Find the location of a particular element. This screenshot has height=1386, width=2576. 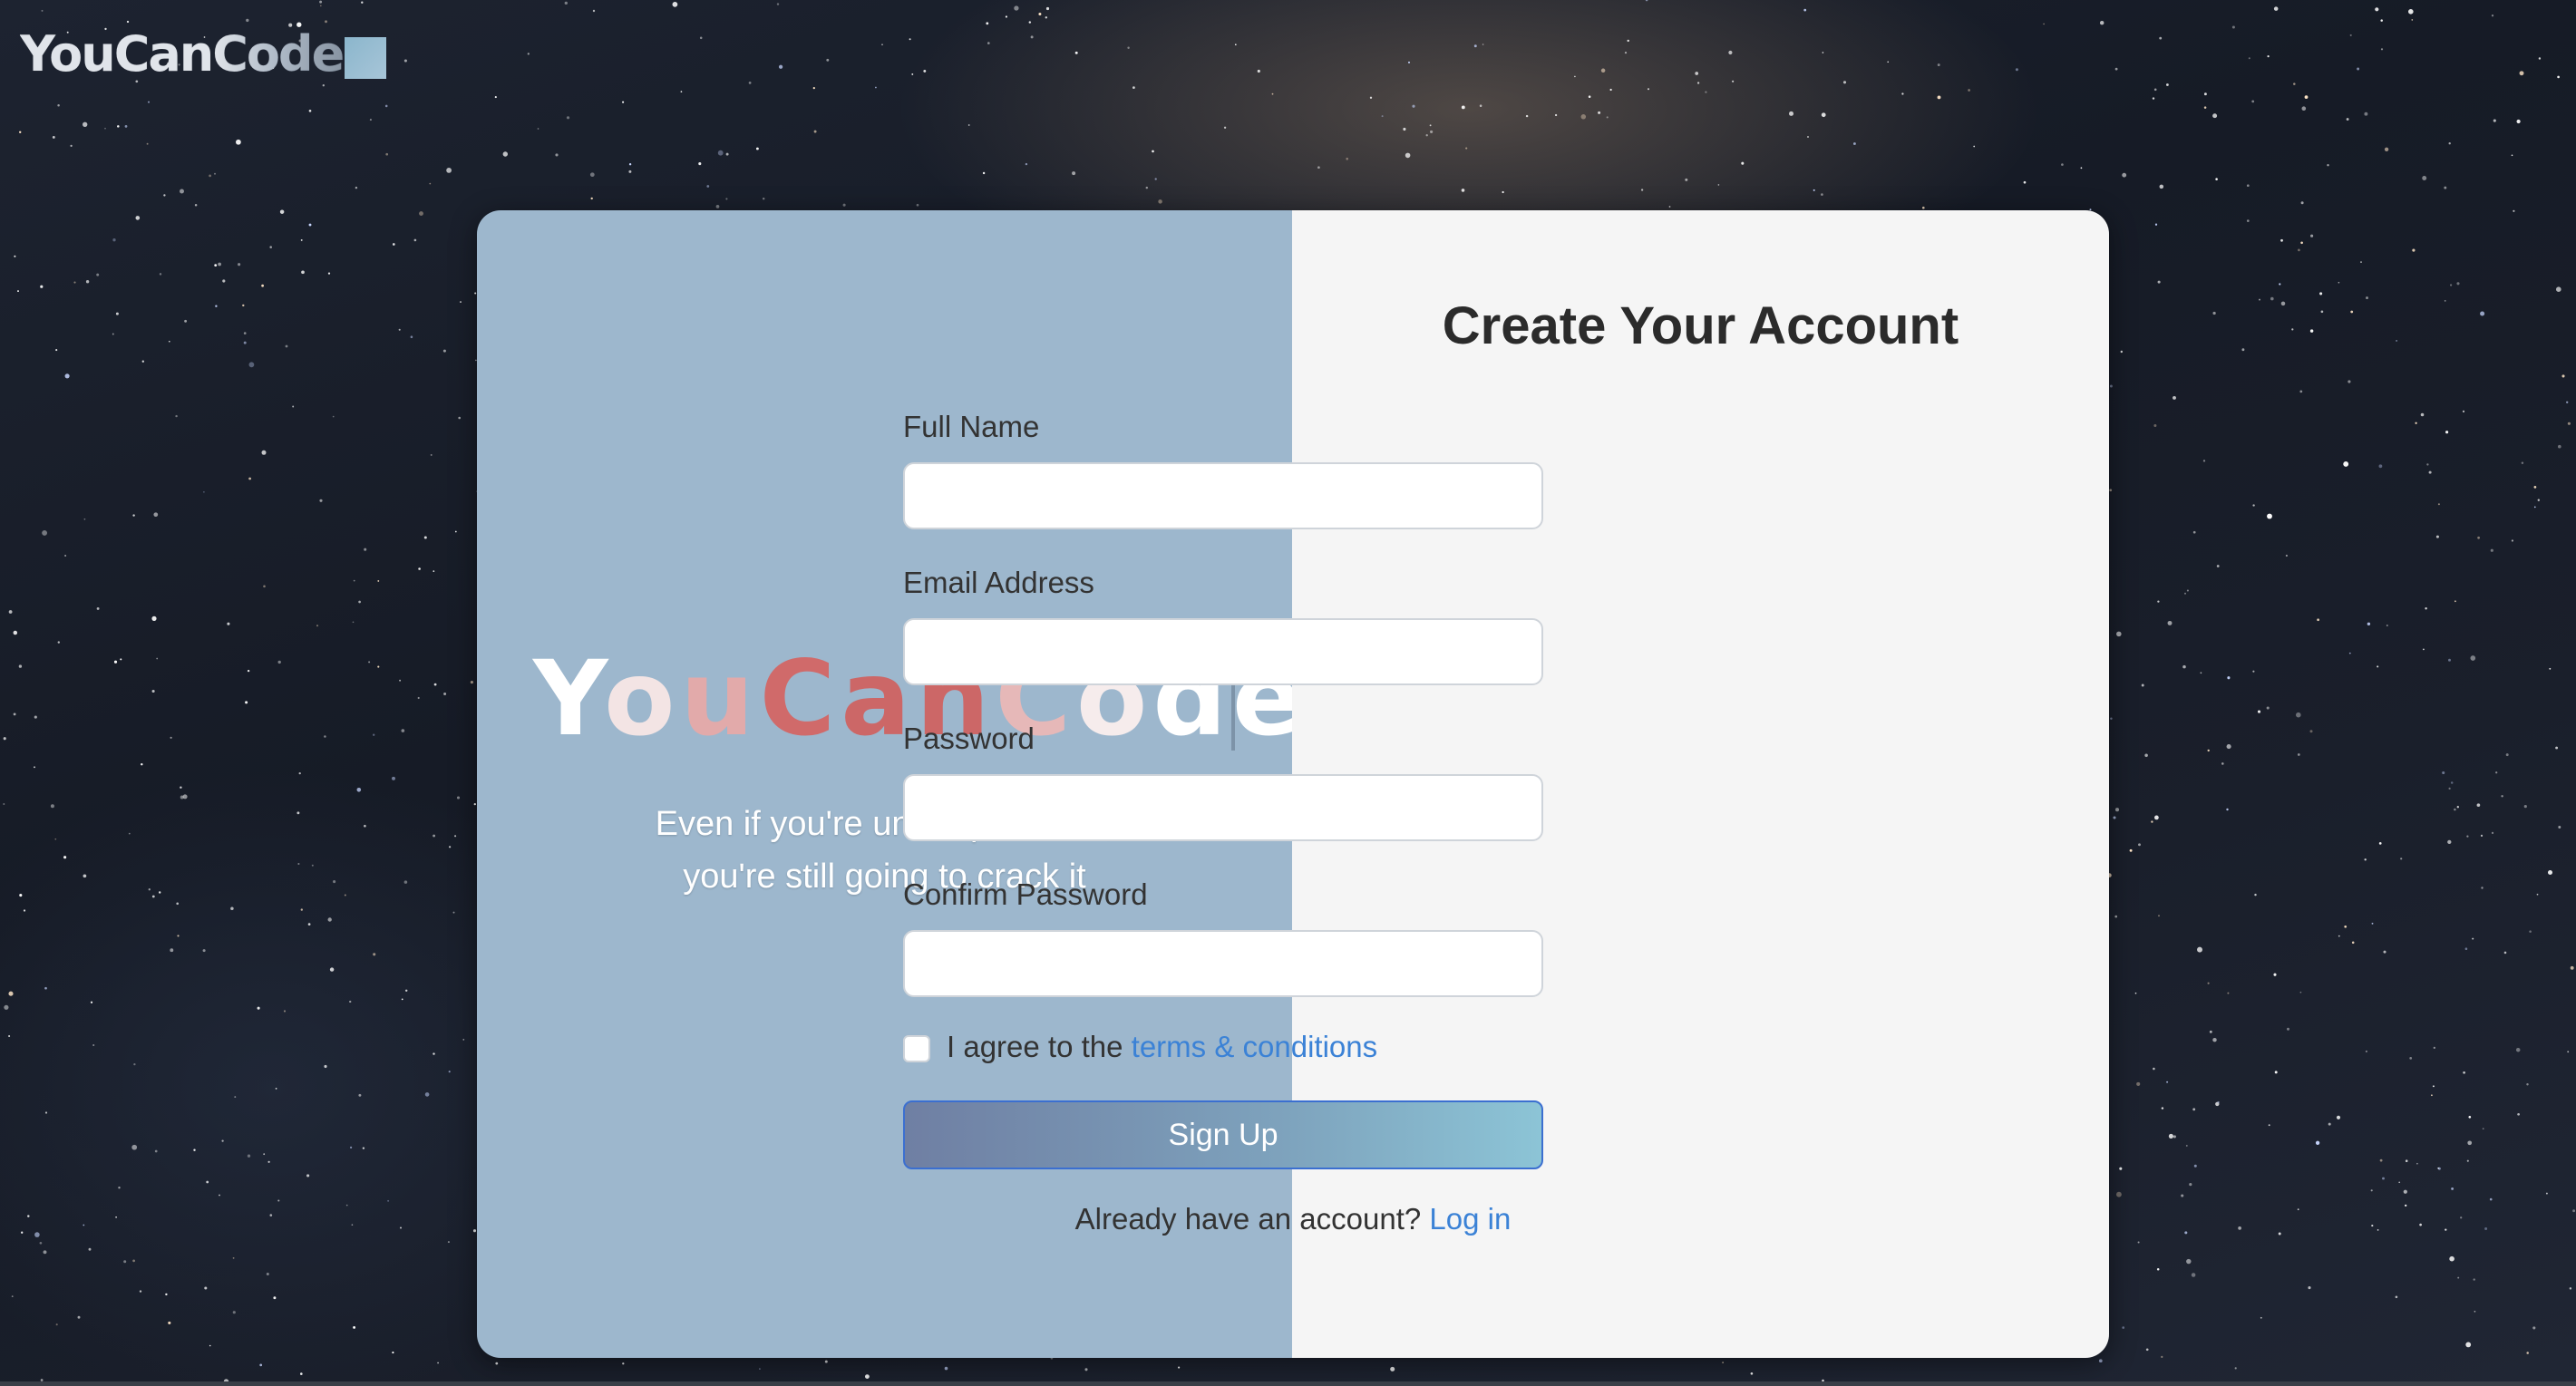

hero-title-letter: o is located at coordinates (642, 699).